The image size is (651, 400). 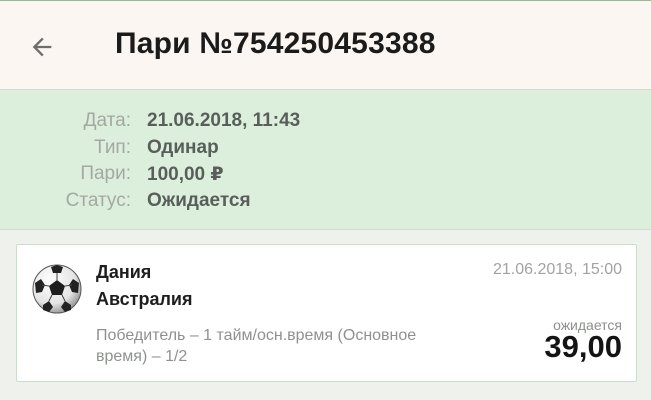 I want to click on bet-type-value: Одинар, so click(x=183, y=147).